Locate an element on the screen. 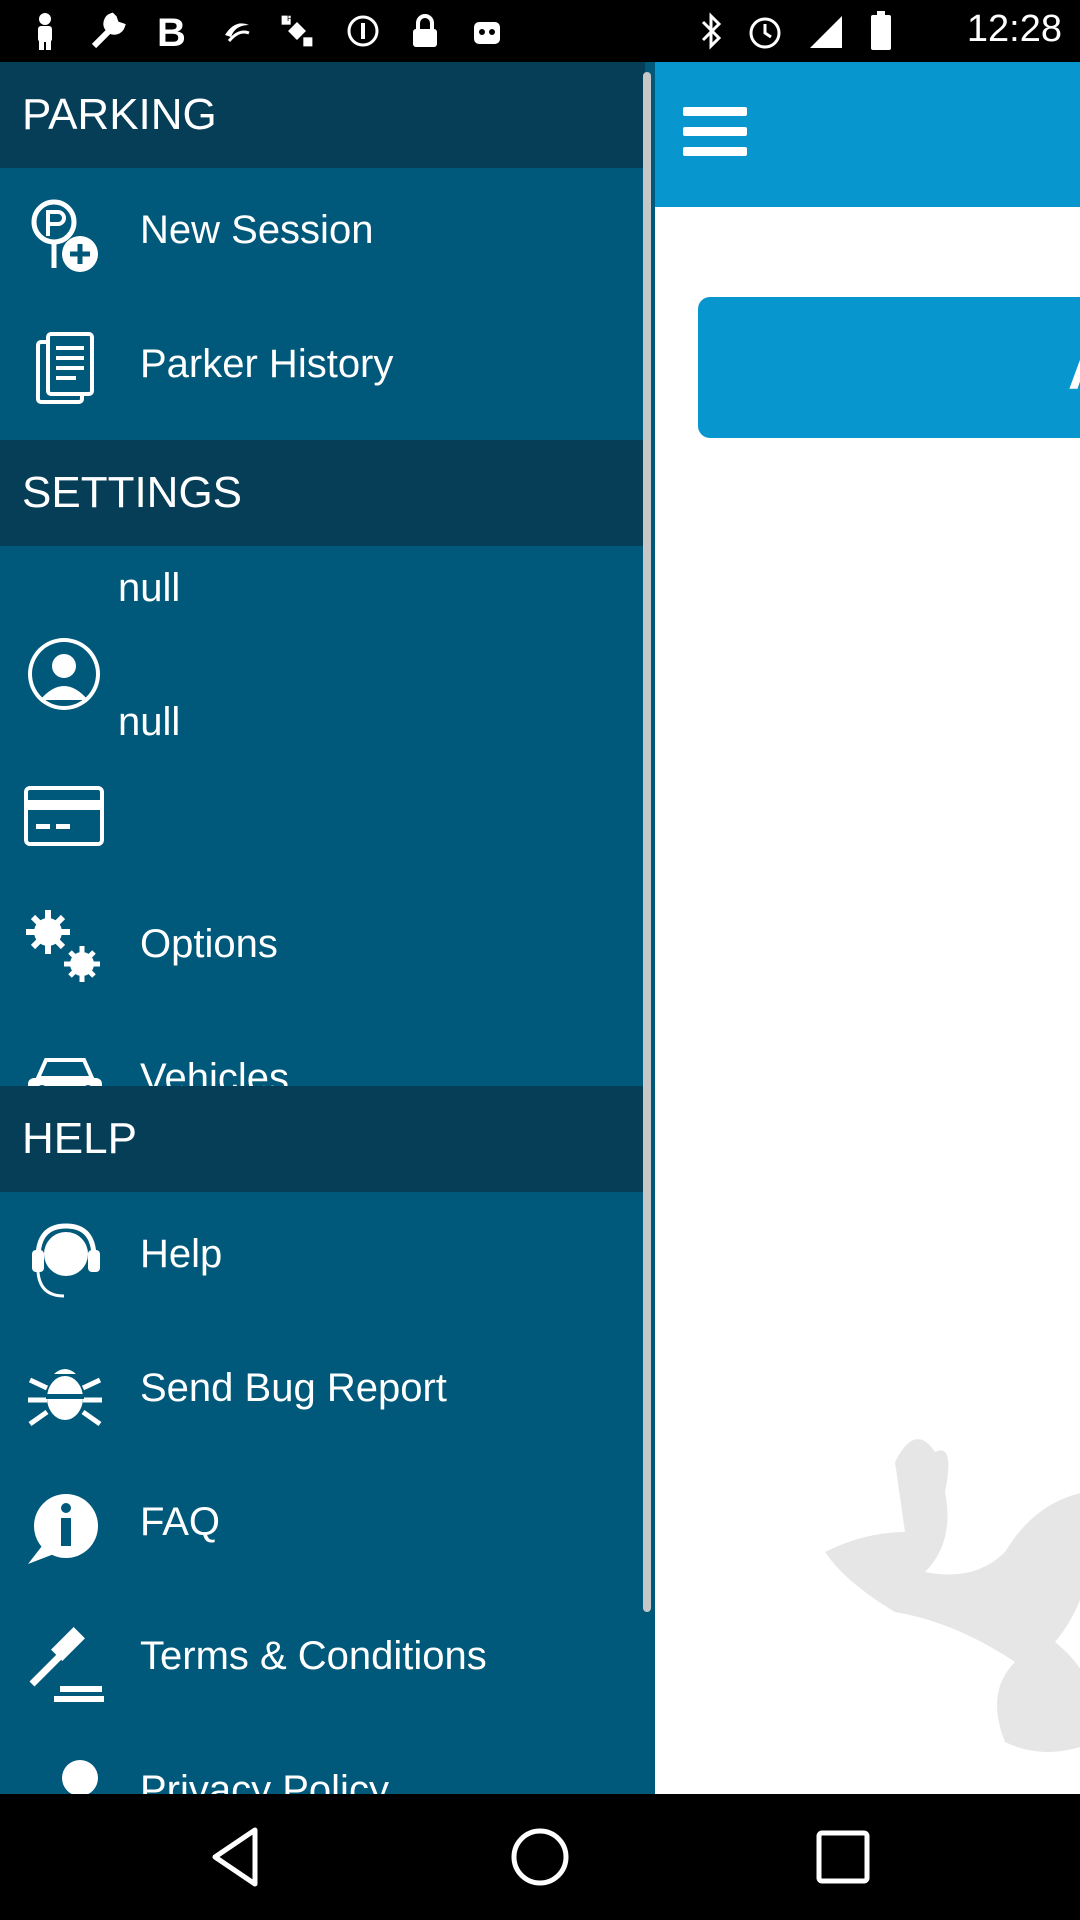  bluetooth-icon is located at coordinates (712, 31).